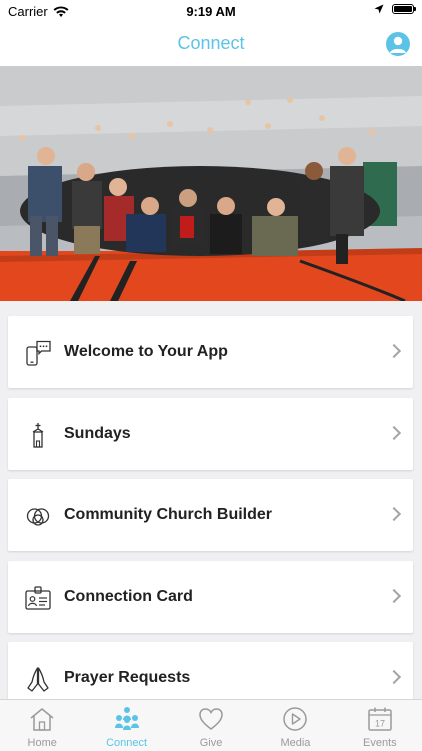  Describe the element at coordinates (380, 743) in the screenshot. I see `tab-label: Events` at that location.